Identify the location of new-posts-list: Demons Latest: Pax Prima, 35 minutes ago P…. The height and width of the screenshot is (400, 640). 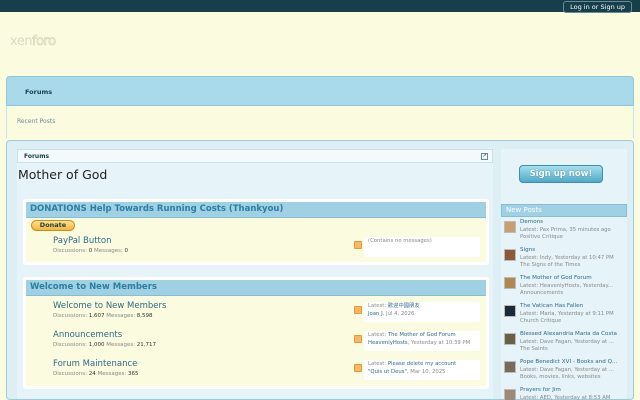
(564, 309).